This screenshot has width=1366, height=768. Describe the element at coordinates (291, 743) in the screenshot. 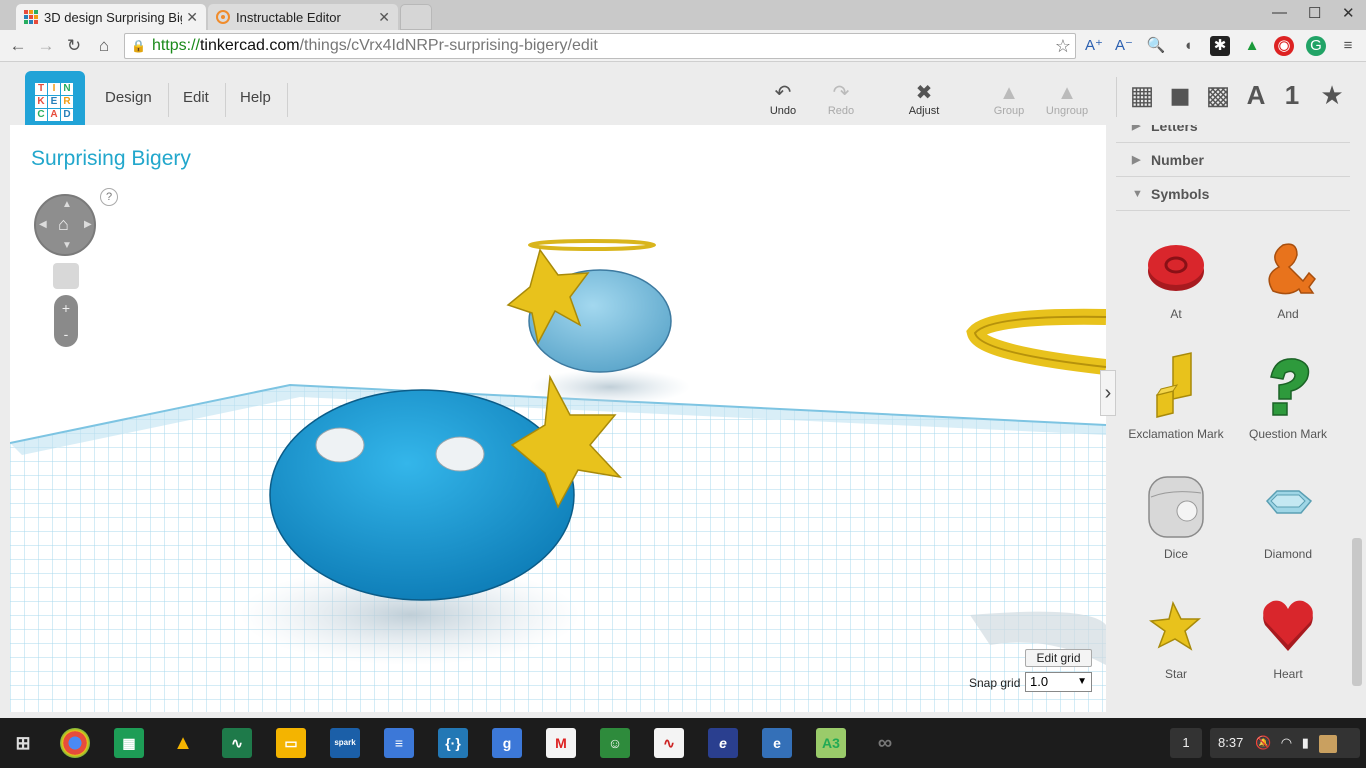

I see `slides-icon: ▭` at that location.